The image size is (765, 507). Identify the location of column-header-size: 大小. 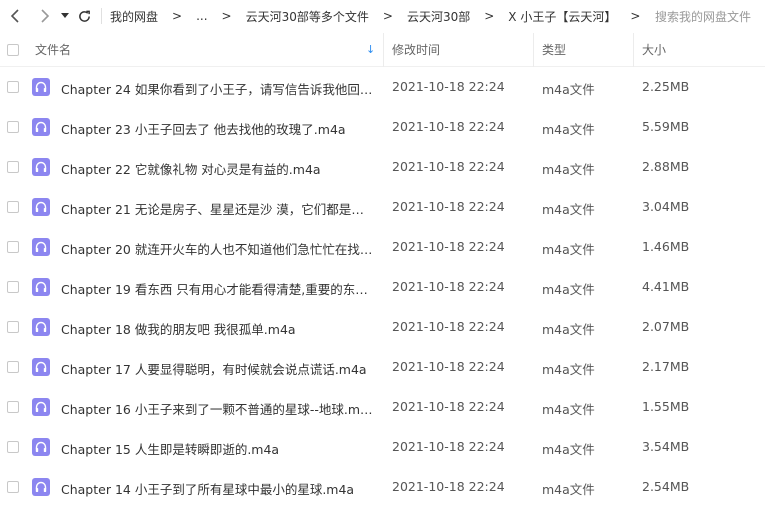
(654, 49).